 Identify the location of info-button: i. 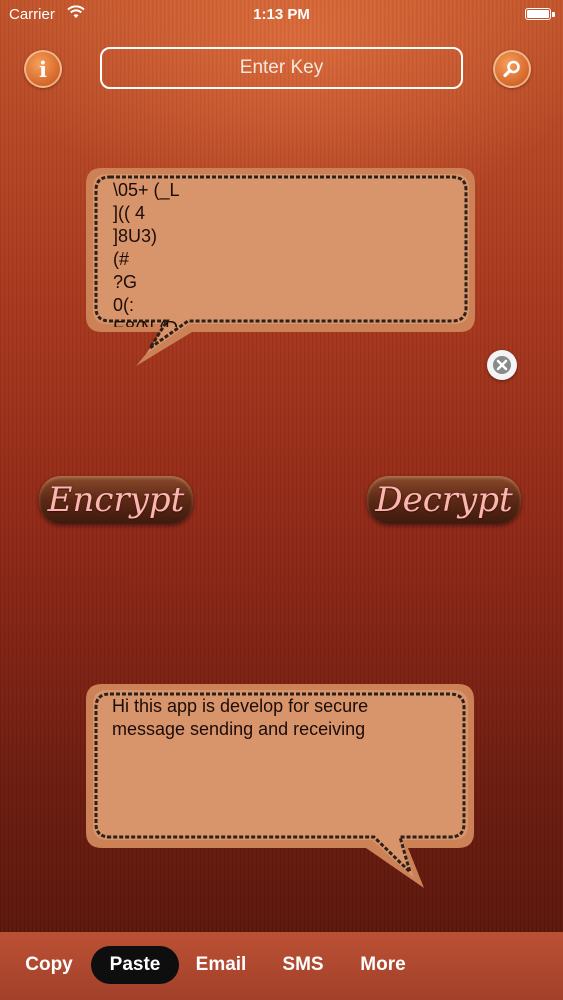
(43, 69).